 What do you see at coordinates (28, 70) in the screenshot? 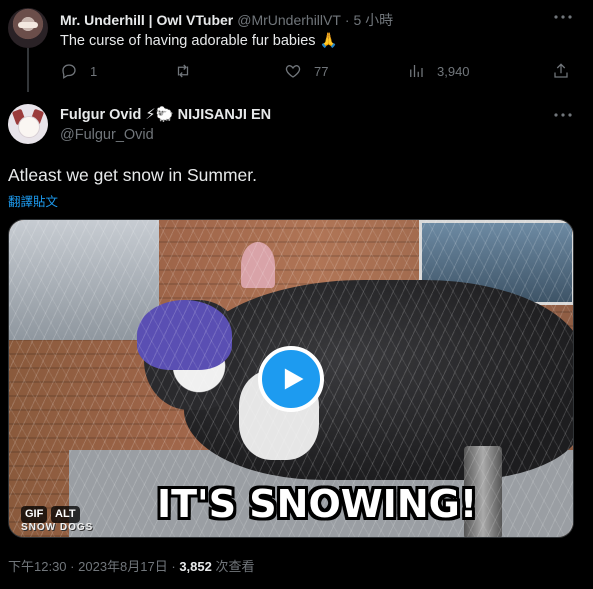
I see `thread-connector` at bounding box center [28, 70].